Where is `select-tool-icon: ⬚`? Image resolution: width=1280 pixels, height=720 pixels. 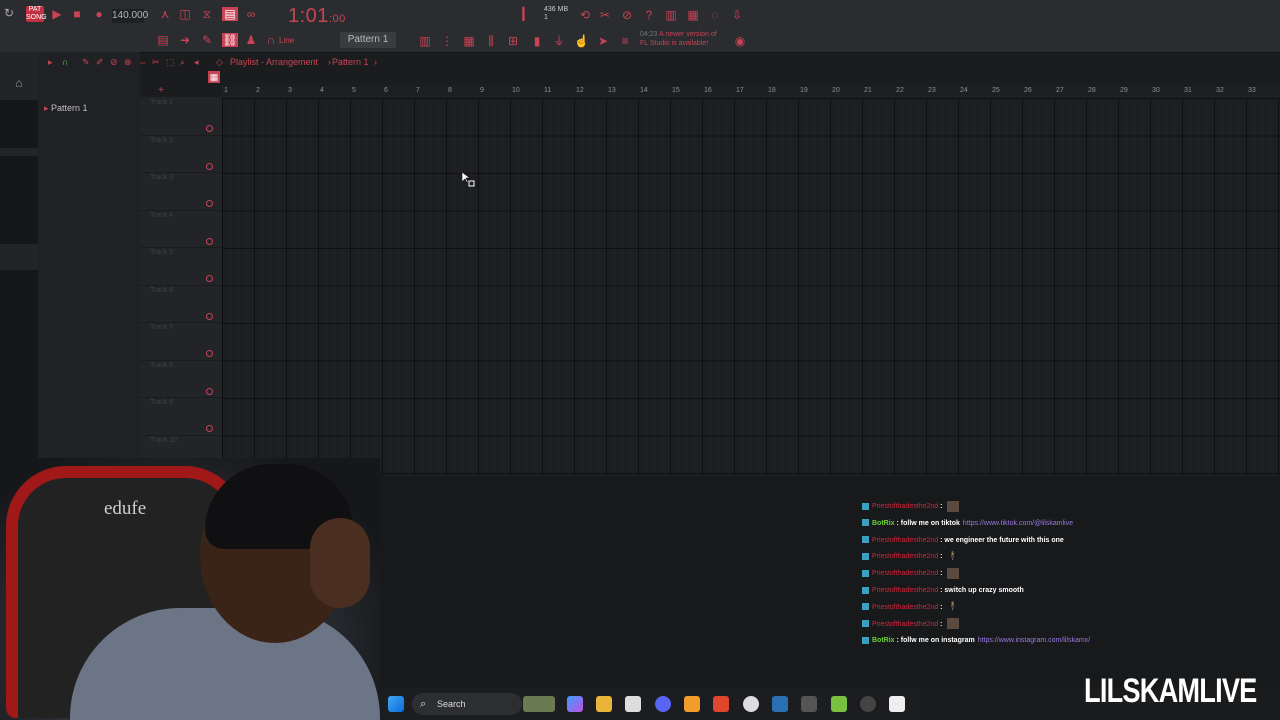
select-tool-icon: ⬚ is located at coordinates (170, 62).